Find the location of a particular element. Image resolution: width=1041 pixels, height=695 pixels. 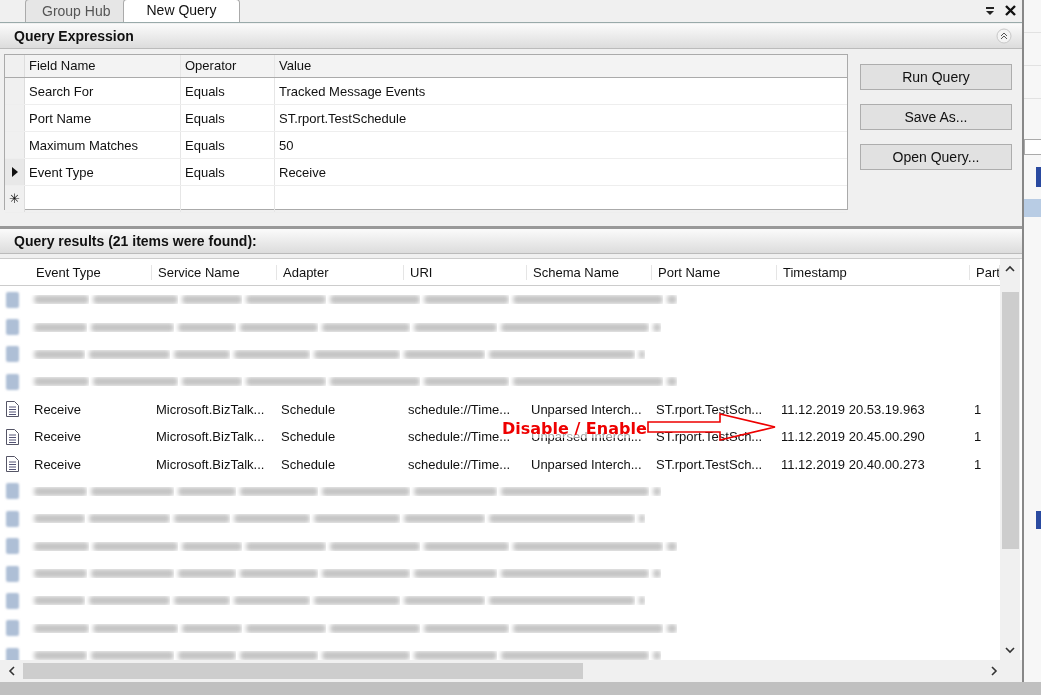

row-header: ✳ is located at coordinates (15, 198).